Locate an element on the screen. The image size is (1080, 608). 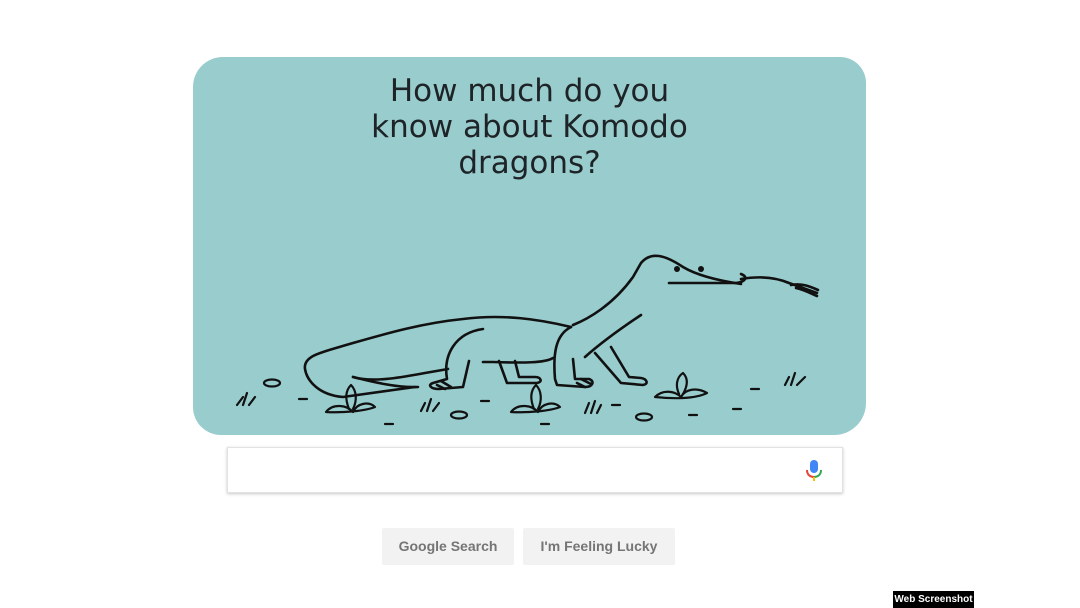
doodle-question-line: know about Komodo is located at coordinates (529, 127).